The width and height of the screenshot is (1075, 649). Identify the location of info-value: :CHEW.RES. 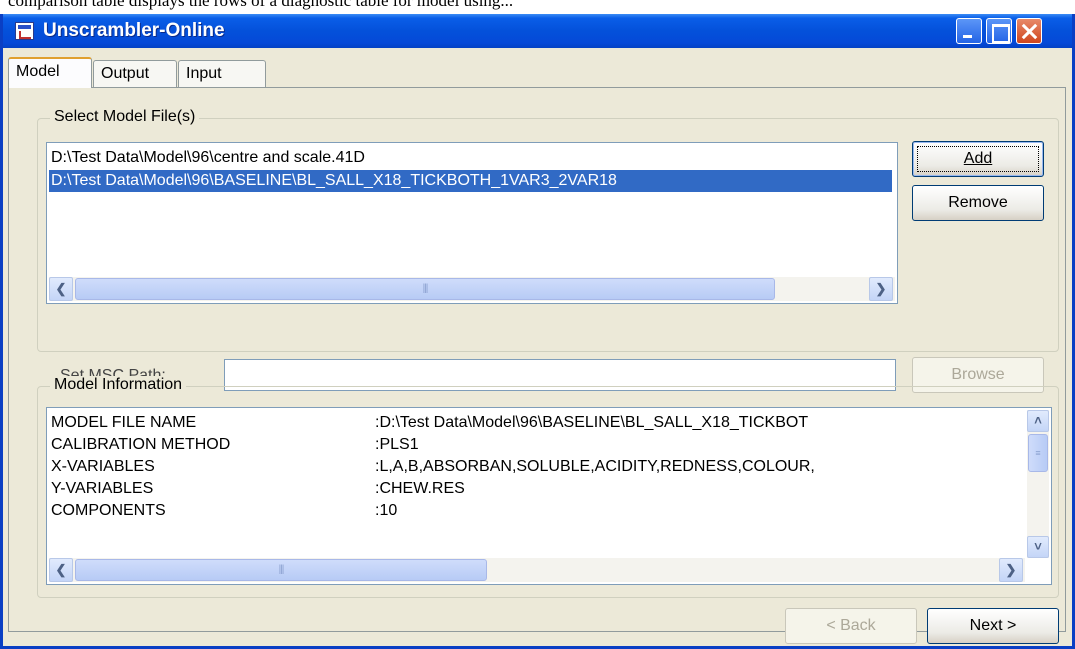
(420, 488).